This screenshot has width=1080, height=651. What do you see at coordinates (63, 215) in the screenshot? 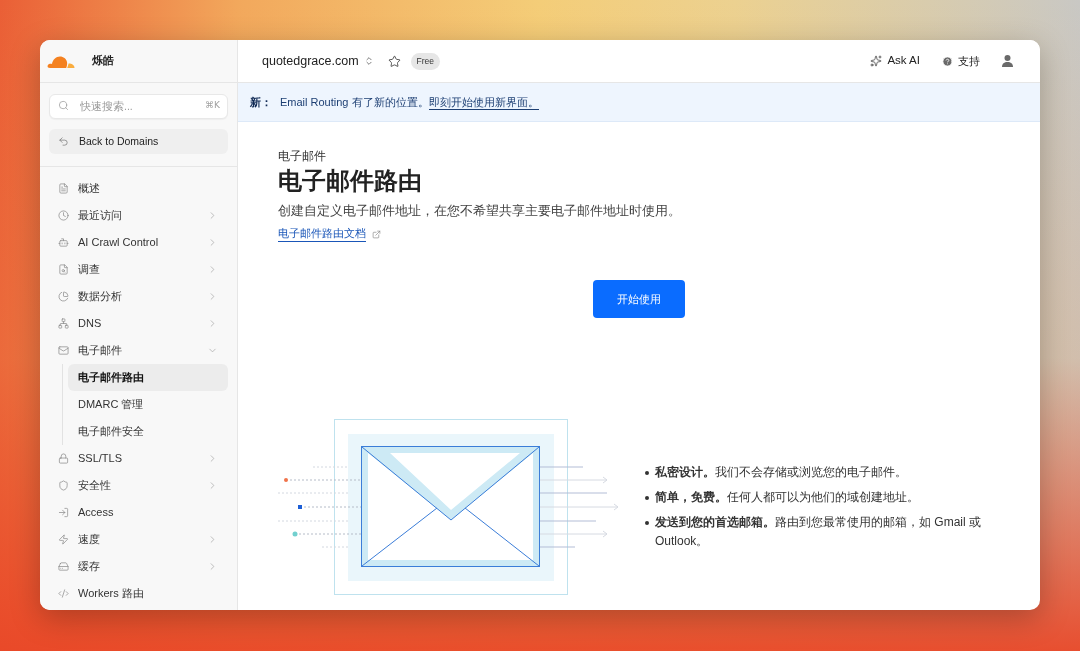
I see `clock-icon` at bounding box center [63, 215].